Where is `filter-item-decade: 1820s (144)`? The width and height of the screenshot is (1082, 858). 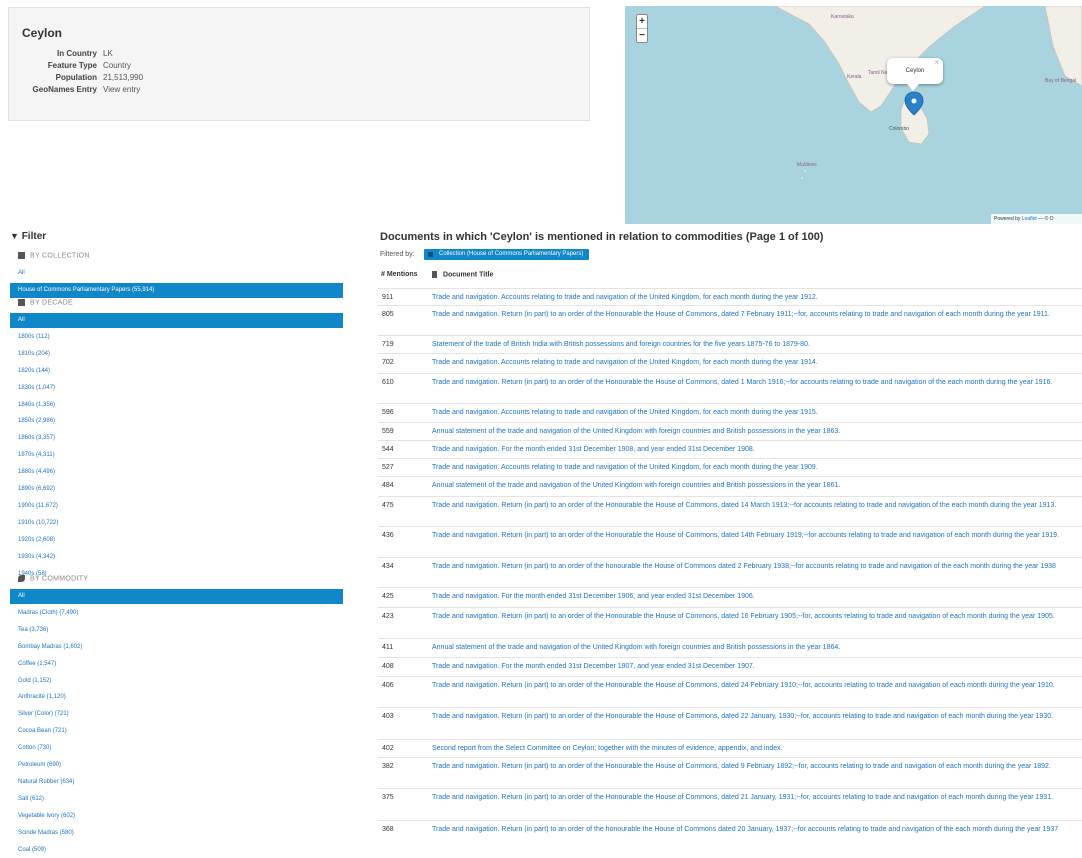
filter-item-decade: 1820s (144) is located at coordinates (176, 371).